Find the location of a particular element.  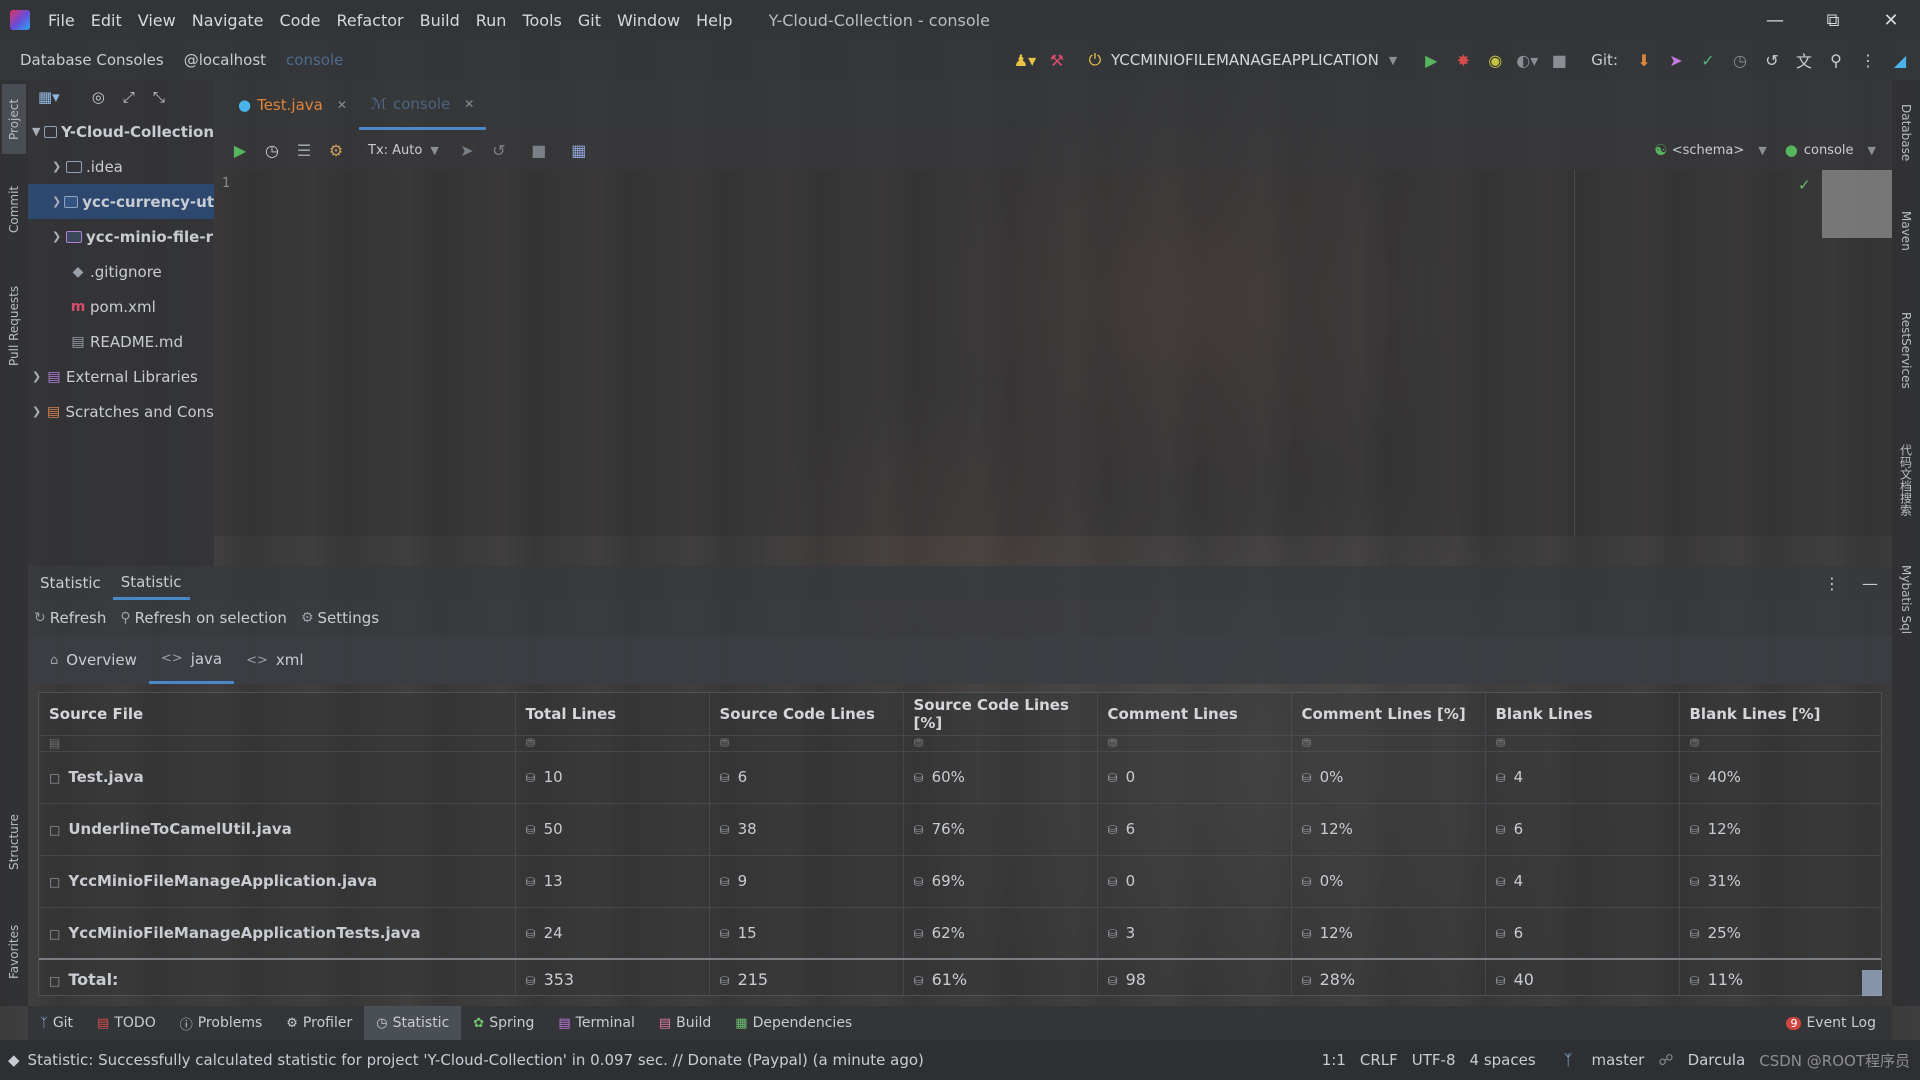

column-header: Source Code Lines [%] is located at coordinates (1000, 714).